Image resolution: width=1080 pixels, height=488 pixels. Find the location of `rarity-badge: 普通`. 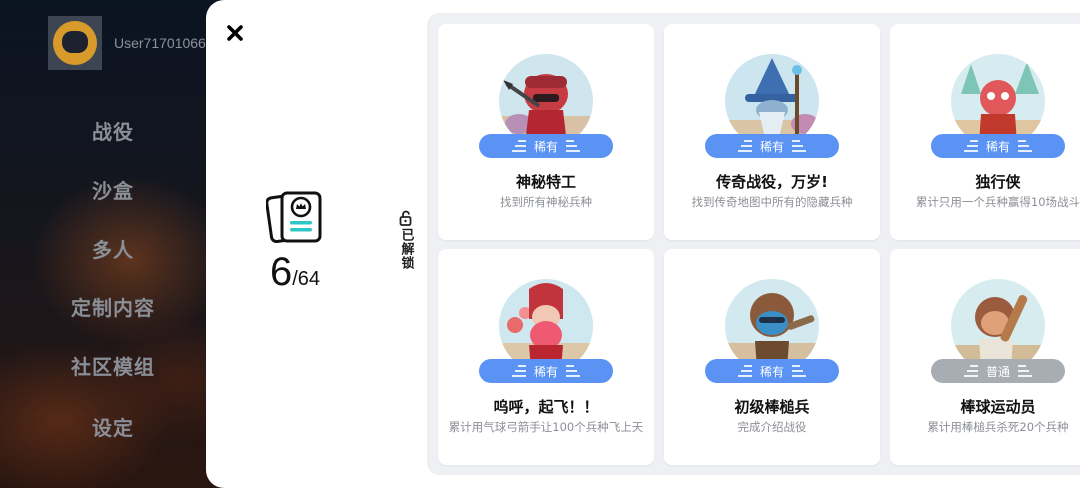

rarity-badge: 普通 is located at coordinates (998, 371).